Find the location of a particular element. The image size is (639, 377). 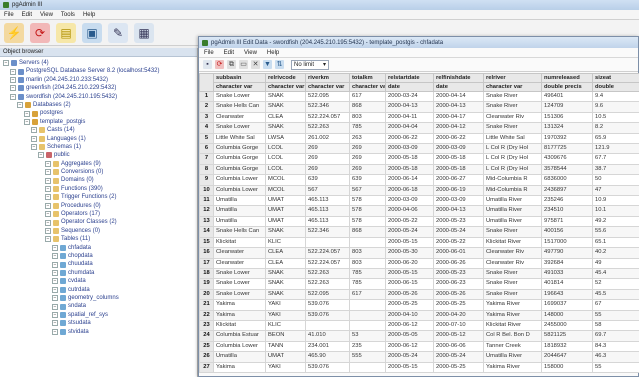

menu-view: View is located at coordinates (46, 15).